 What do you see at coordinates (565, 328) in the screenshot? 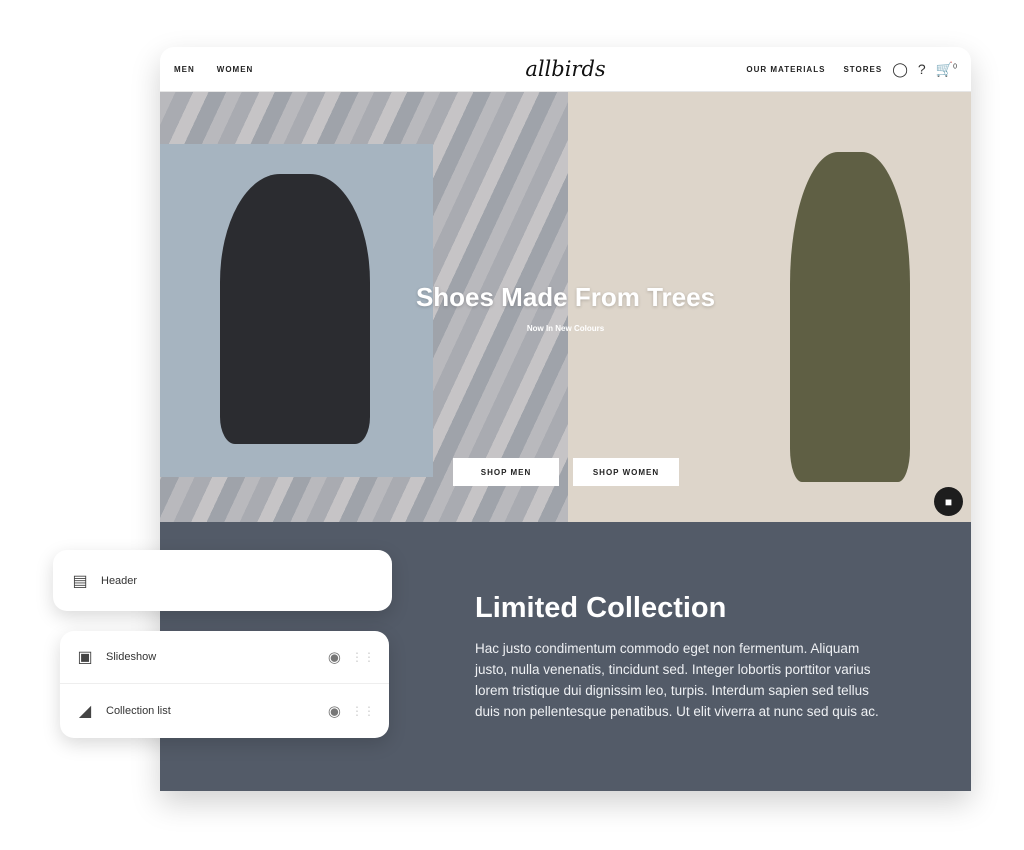
I see `hero-subtitle: Now In New Colours` at bounding box center [565, 328].